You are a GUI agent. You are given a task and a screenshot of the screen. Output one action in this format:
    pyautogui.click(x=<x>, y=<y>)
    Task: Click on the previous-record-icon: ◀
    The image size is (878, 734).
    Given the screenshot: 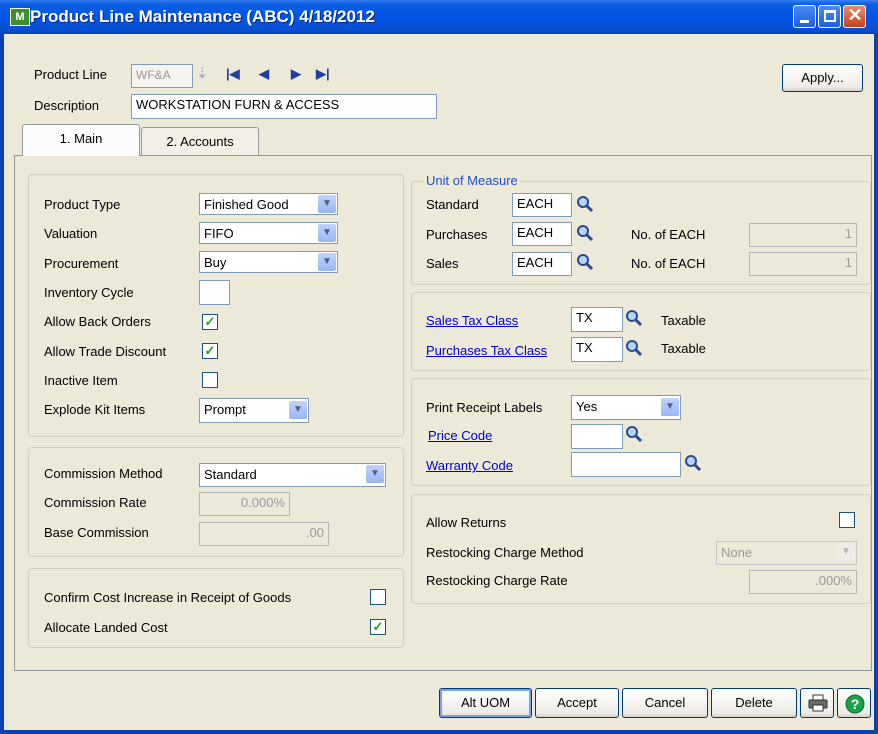 What is the action you would take?
    pyautogui.click(x=264, y=74)
    